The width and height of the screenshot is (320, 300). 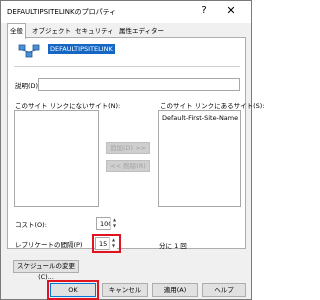 What do you see at coordinates (127, 31) in the screenshot?
I see `tab-strip: 全般 オブジェクト セキュリティ 属性エディター` at bounding box center [127, 31].